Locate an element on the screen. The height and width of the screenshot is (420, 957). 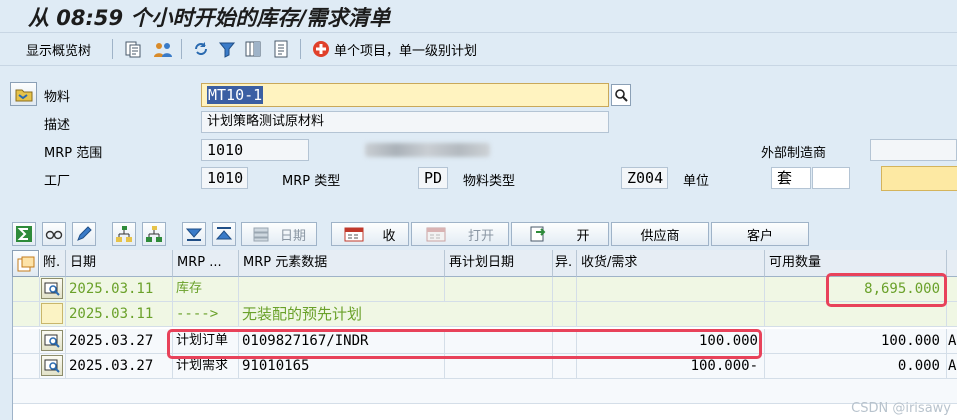
col-header-receipt-requirement: 收货/需求 is located at coordinates (671, 263).